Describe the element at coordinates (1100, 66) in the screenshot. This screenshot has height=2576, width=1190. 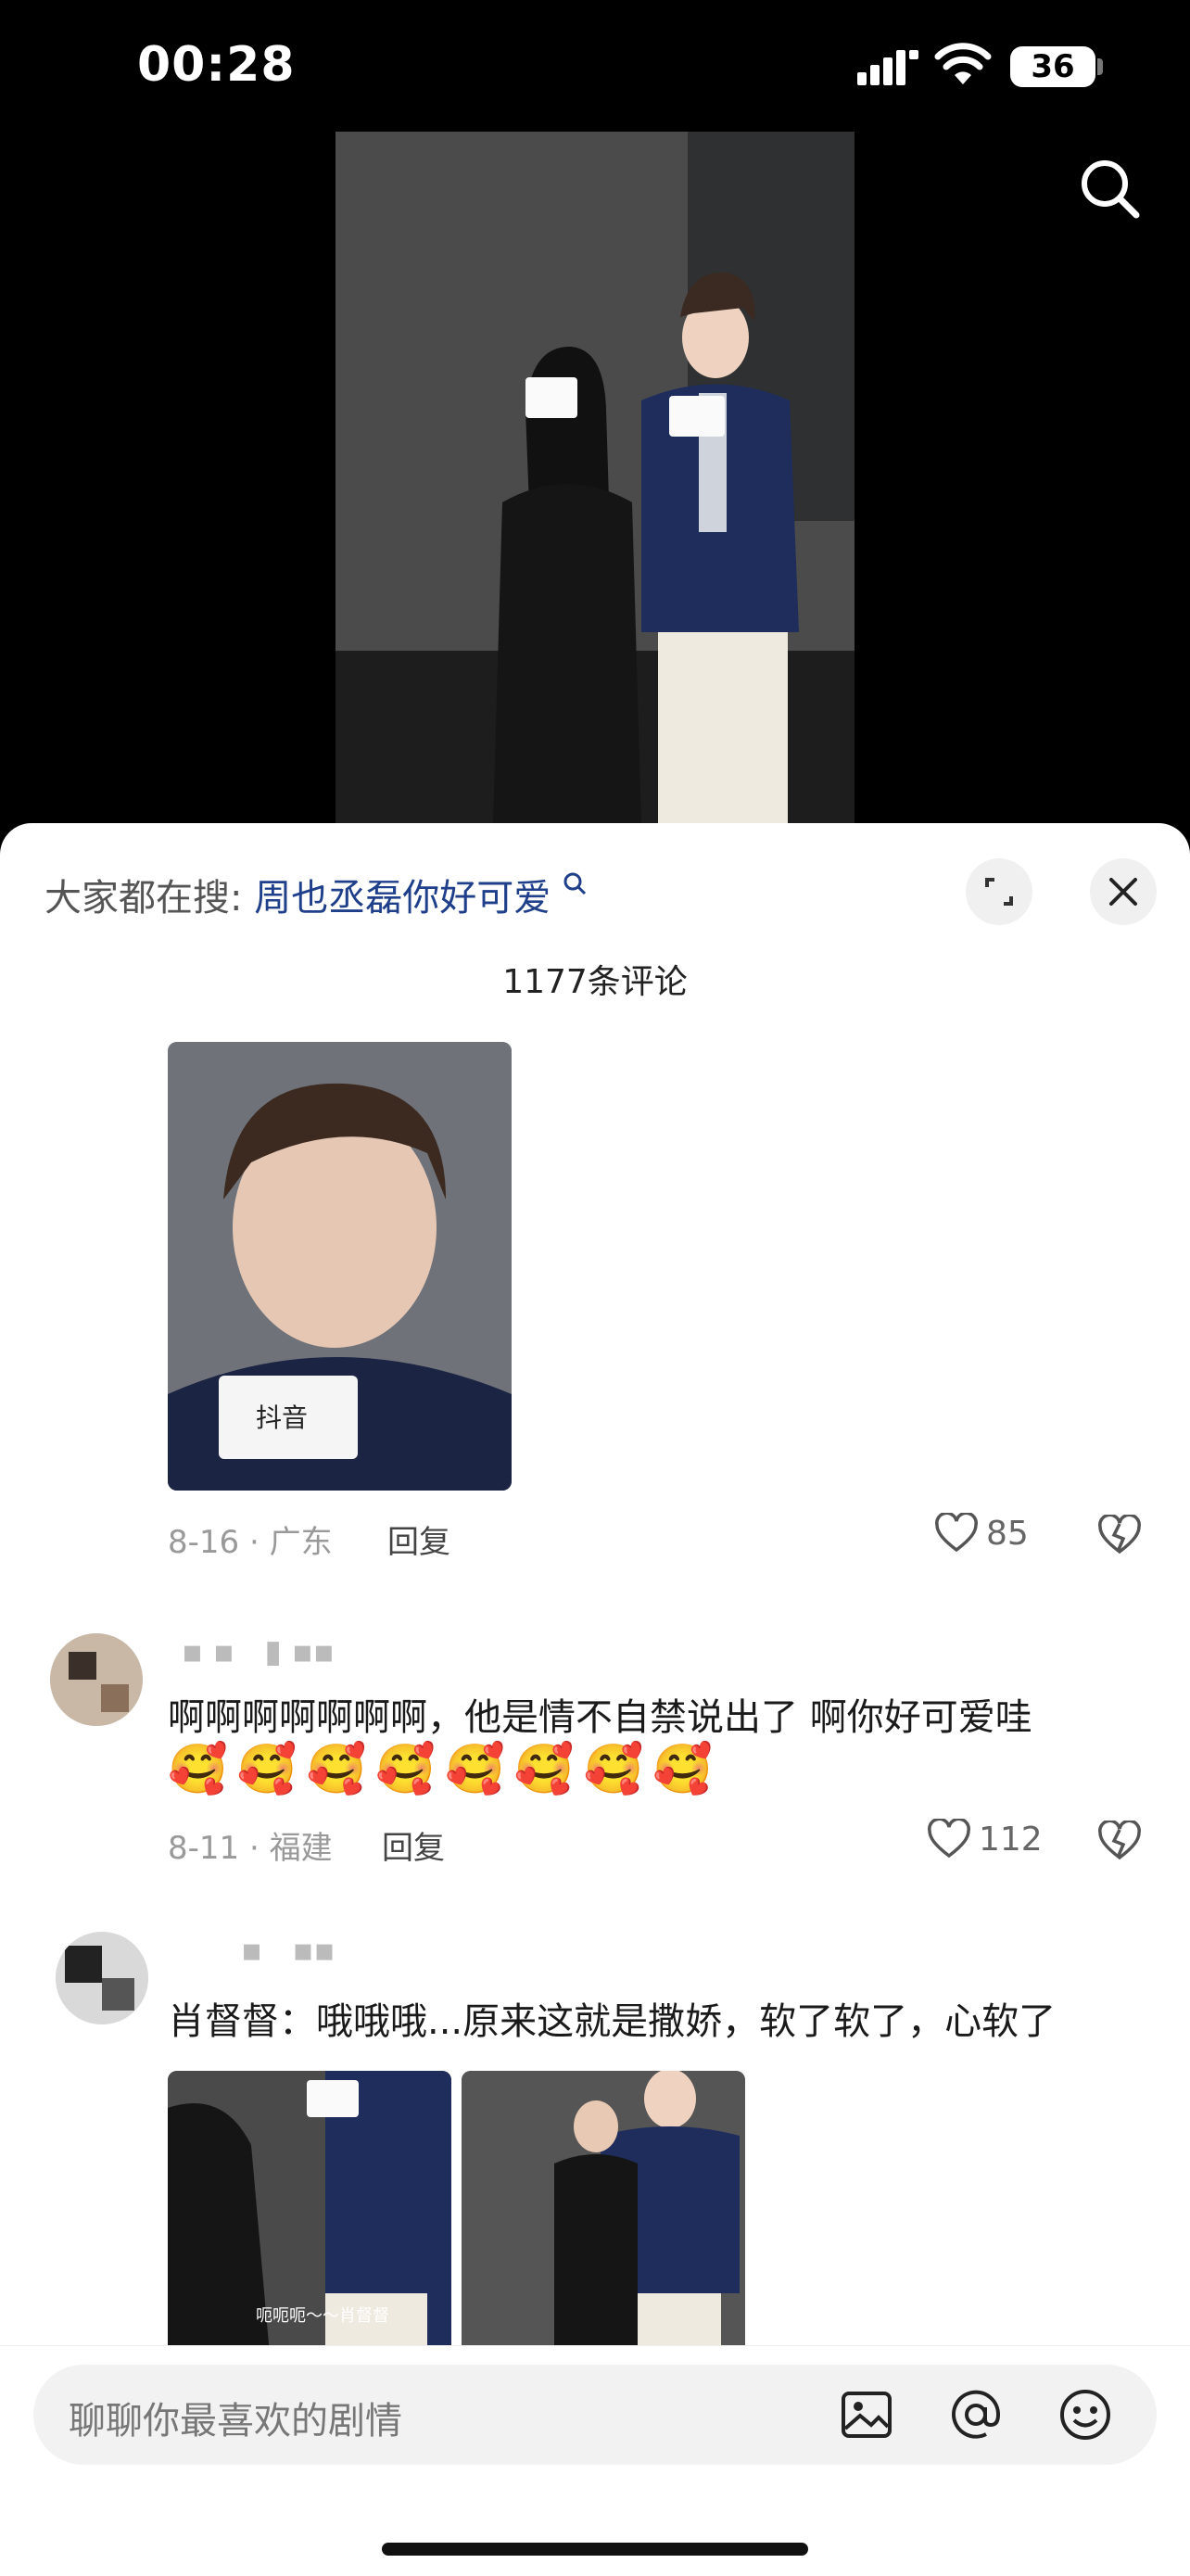
I see `battery-nub` at that location.